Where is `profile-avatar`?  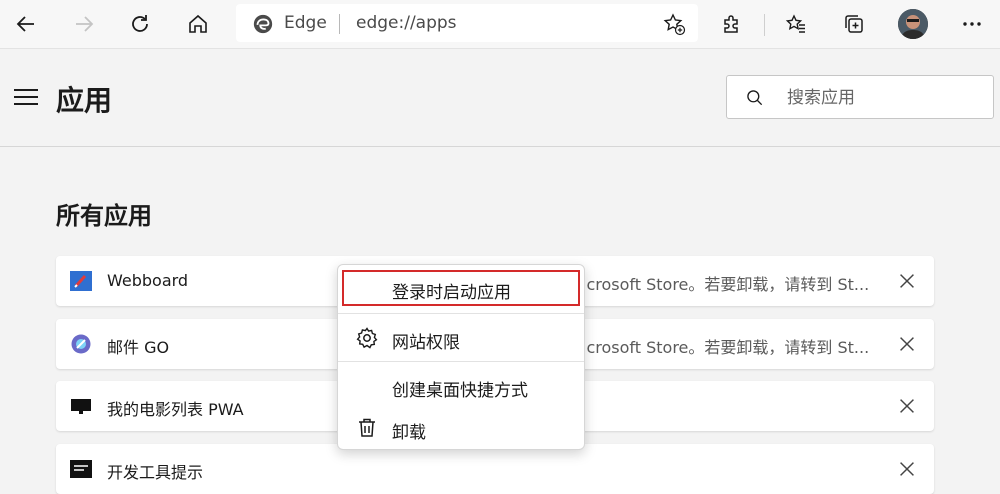
profile-avatar is located at coordinates (913, 24).